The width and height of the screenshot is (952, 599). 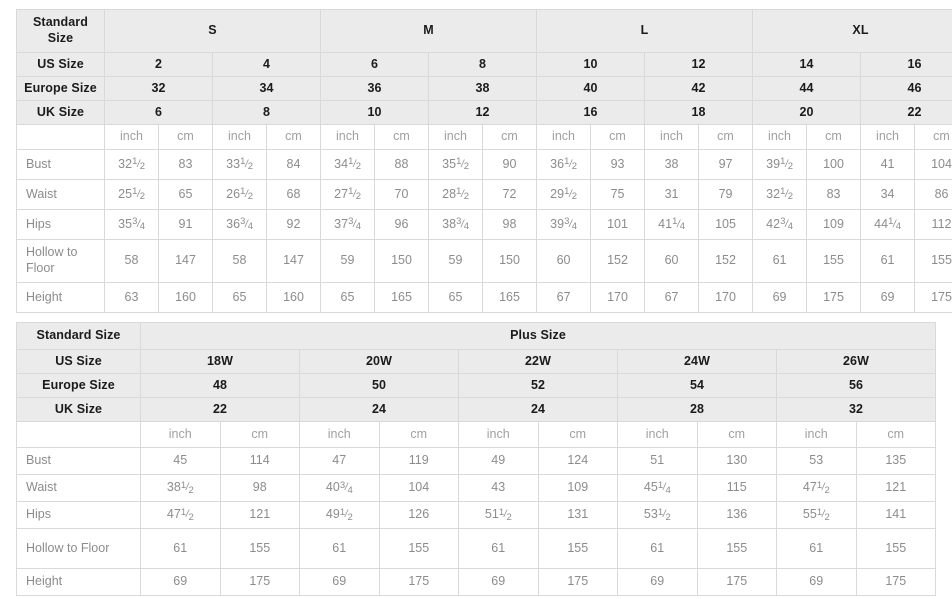 I want to click on plus-measurement-value: 98, so click(x=259, y=488).